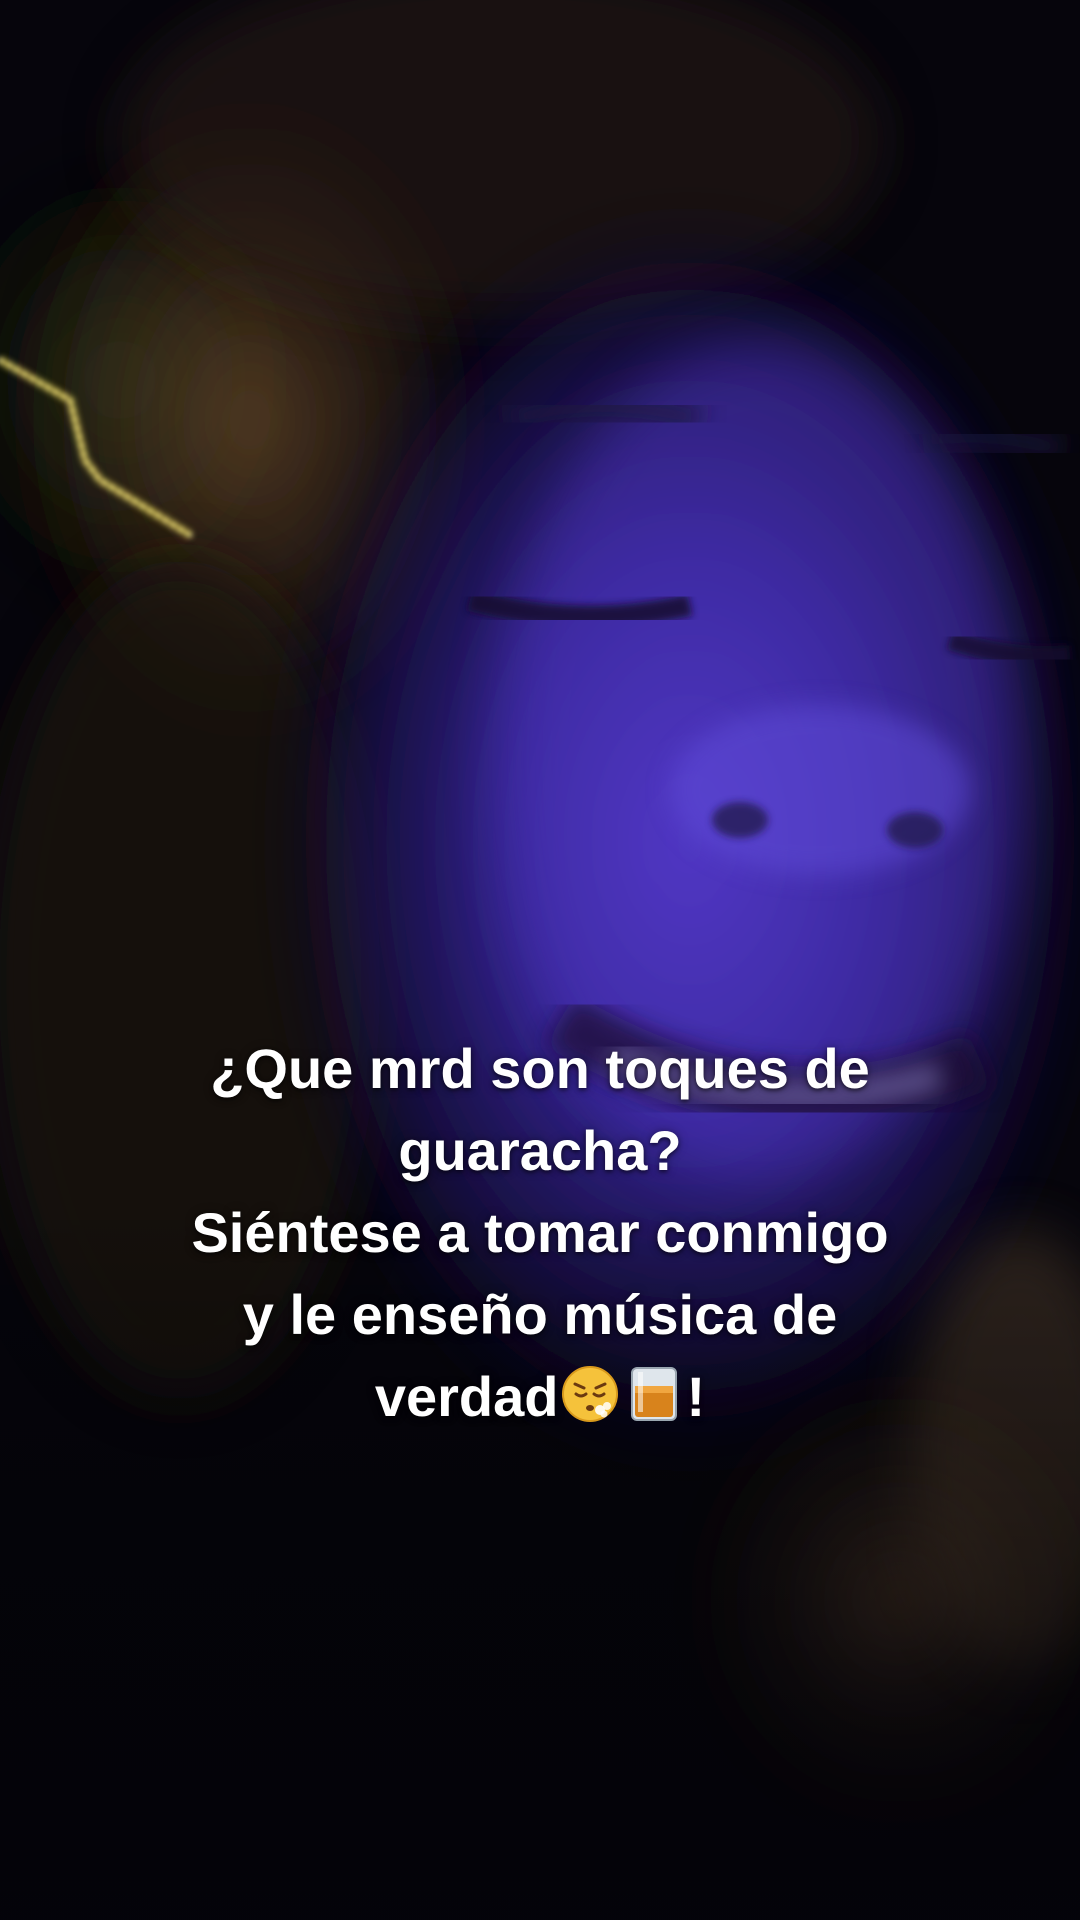  I want to click on caption-last-text: verdad, so click(466, 1396).